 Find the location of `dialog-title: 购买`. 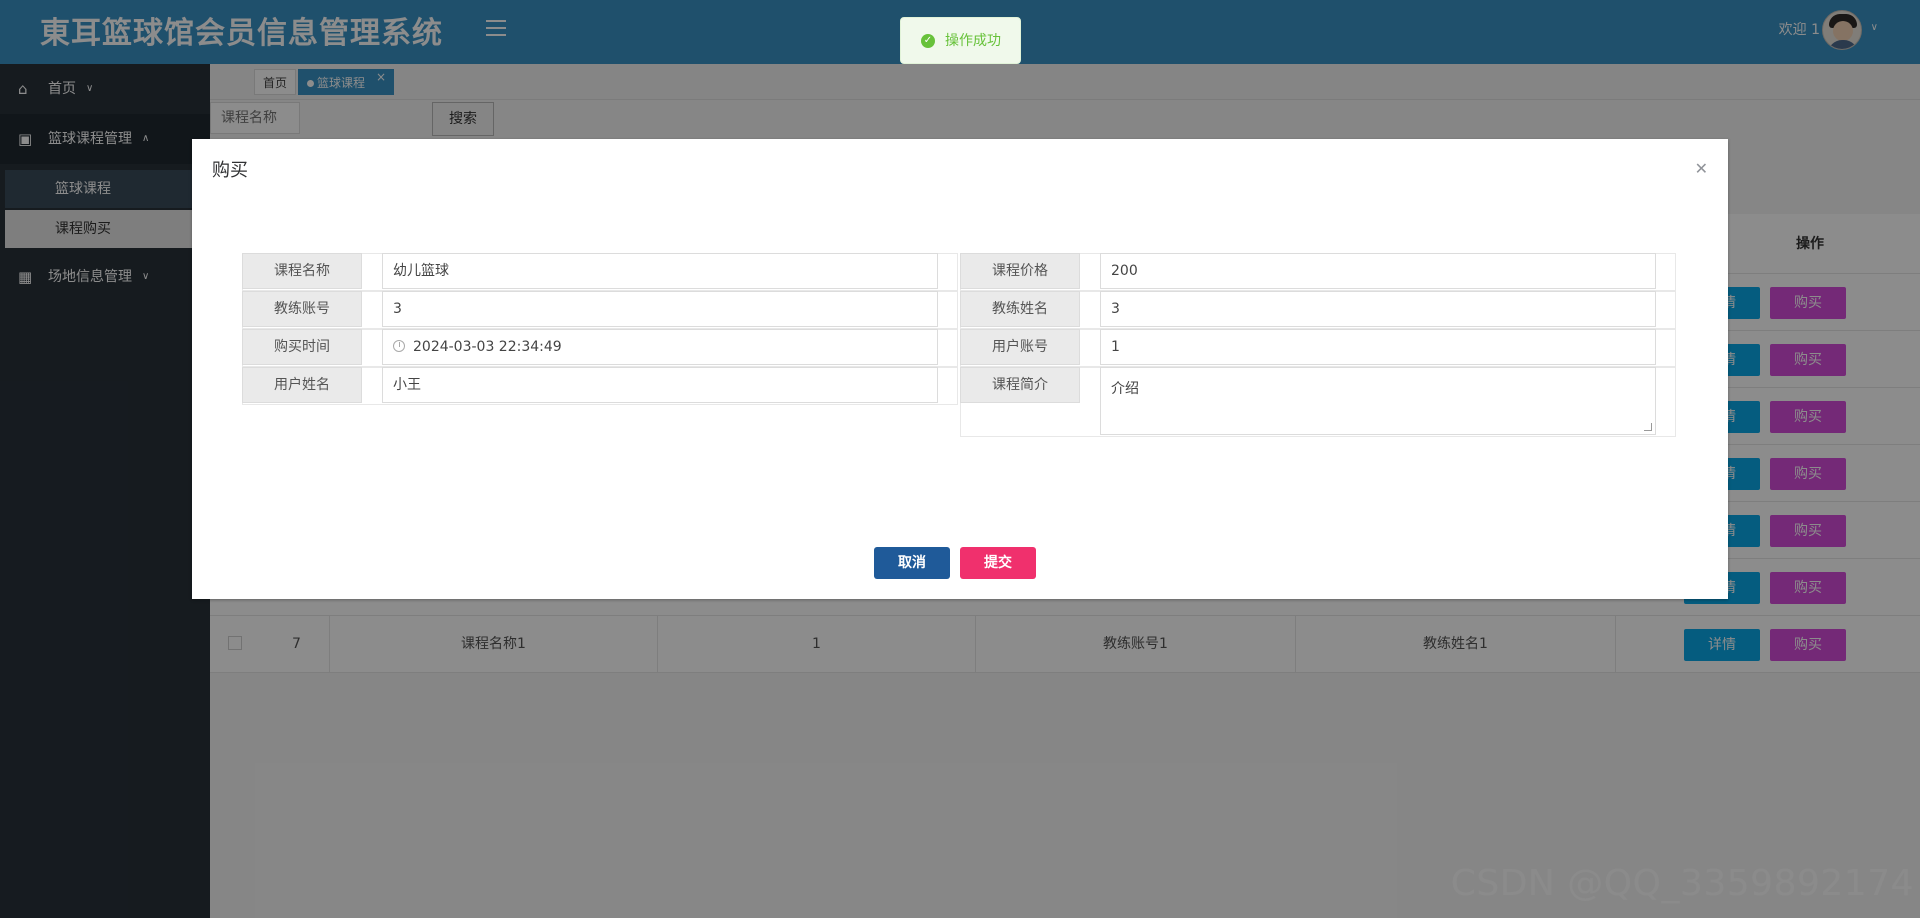

dialog-title: 购买 is located at coordinates (230, 170).